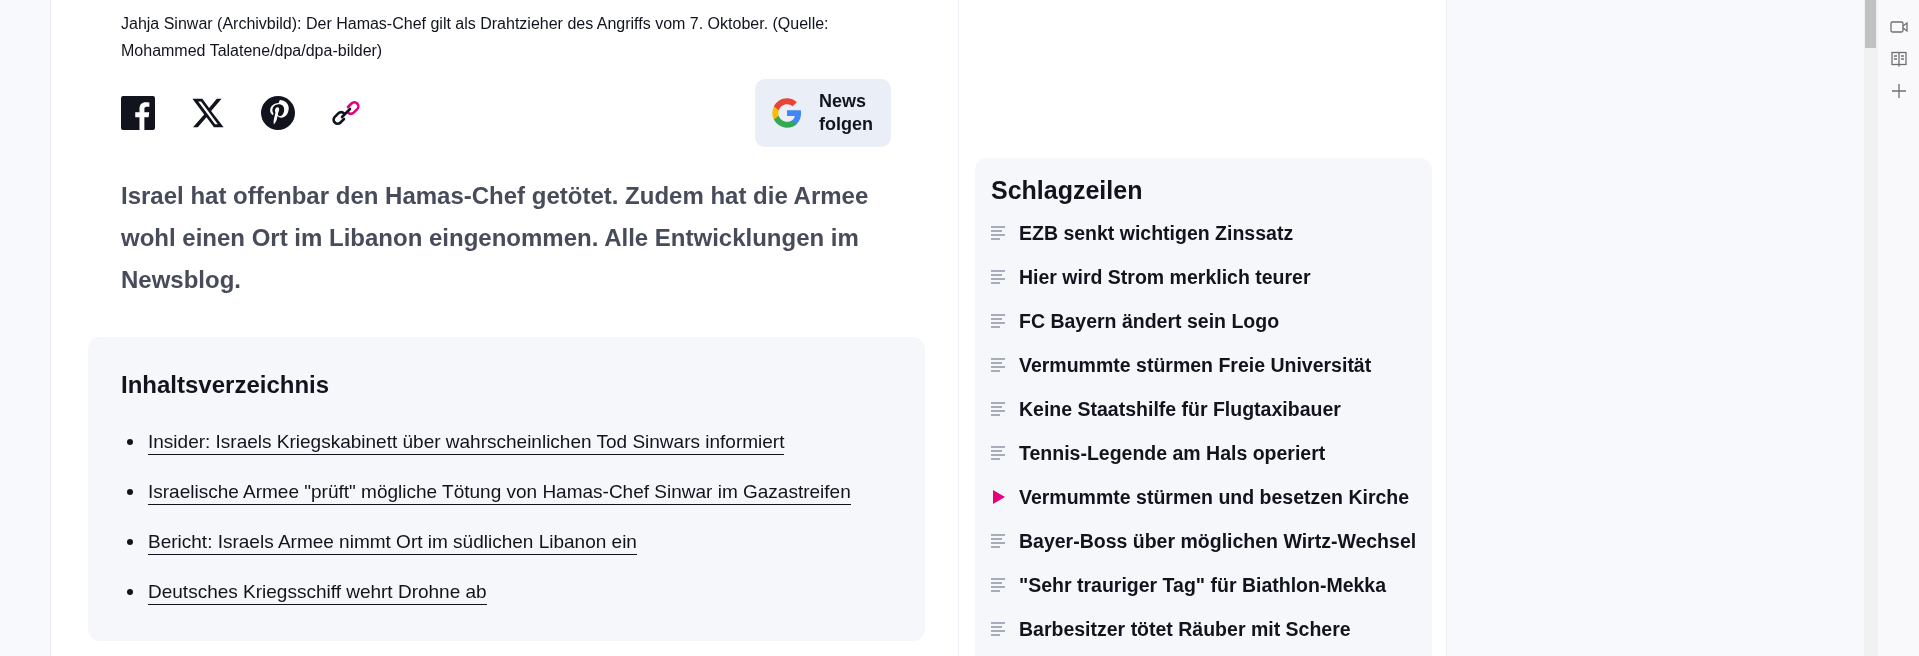  Describe the element at coordinates (392, 542) in the screenshot. I see `toc-link: Bericht: Israels Armee nimmt Ort im südlichen Libanon ein` at that location.